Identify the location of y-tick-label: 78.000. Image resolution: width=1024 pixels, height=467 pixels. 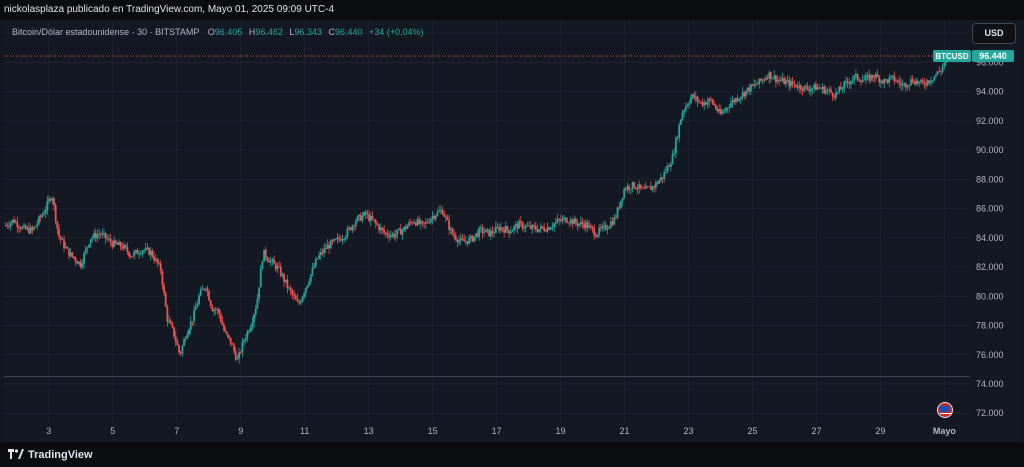
(990, 326).